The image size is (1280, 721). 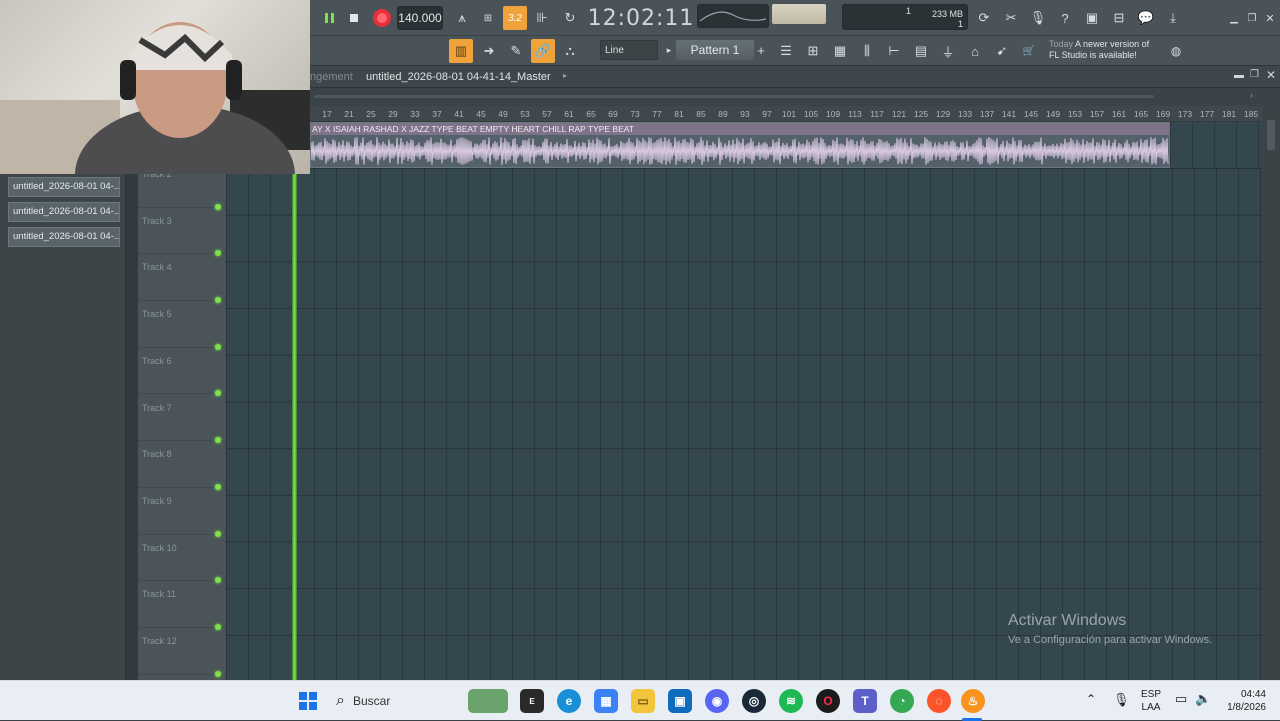 What do you see at coordinates (1031, 114) in the screenshot?
I see `ruler-mark: 145` at bounding box center [1031, 114].